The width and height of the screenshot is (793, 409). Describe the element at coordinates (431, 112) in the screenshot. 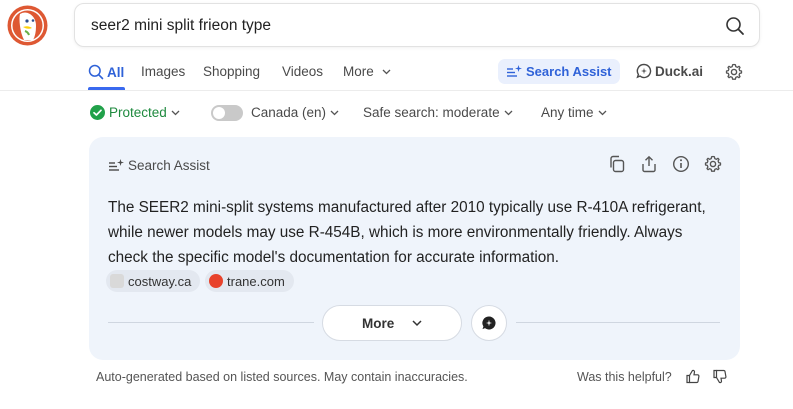

I see `safe-search-label: Safe search: moderate` at that location.